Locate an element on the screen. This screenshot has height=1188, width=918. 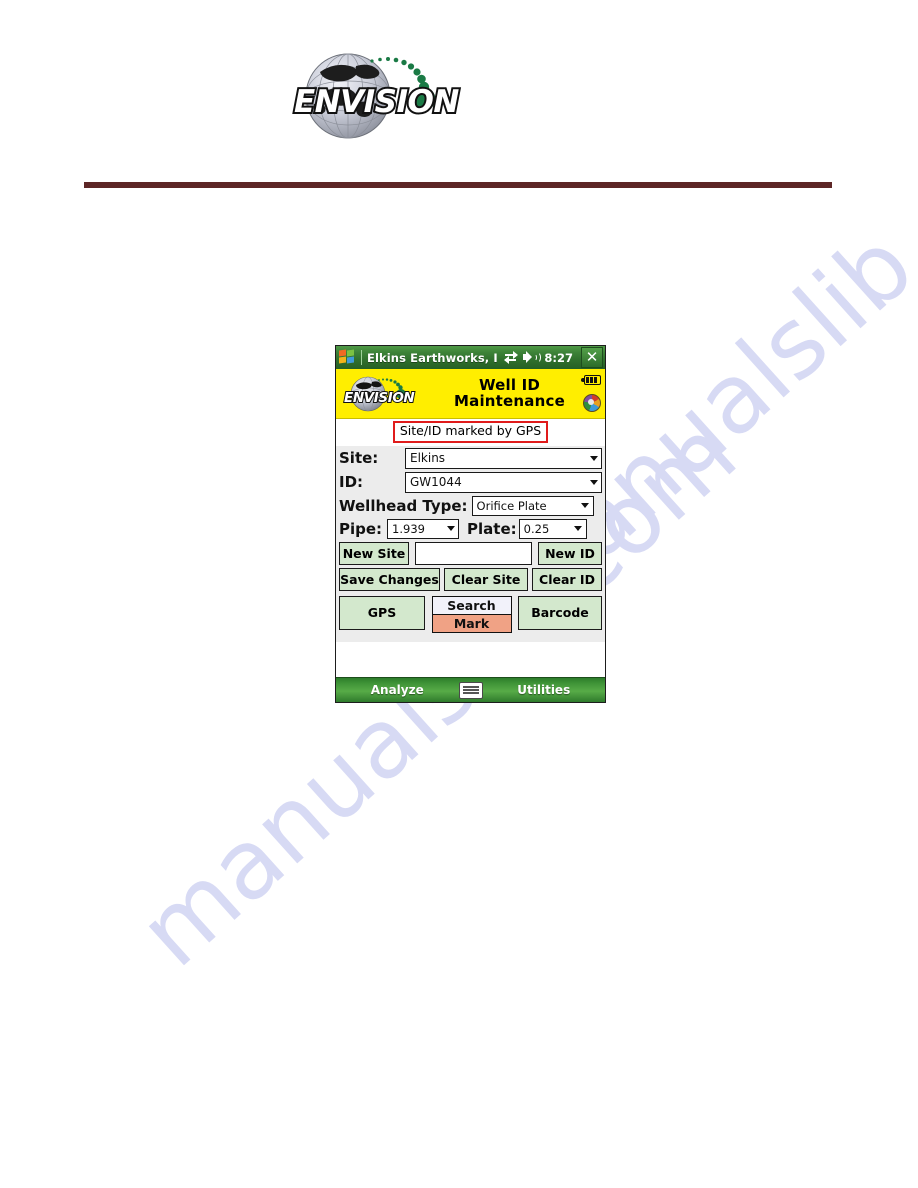
app-title-heading: Well ID Maintenance is located at coordinates (509, 393).